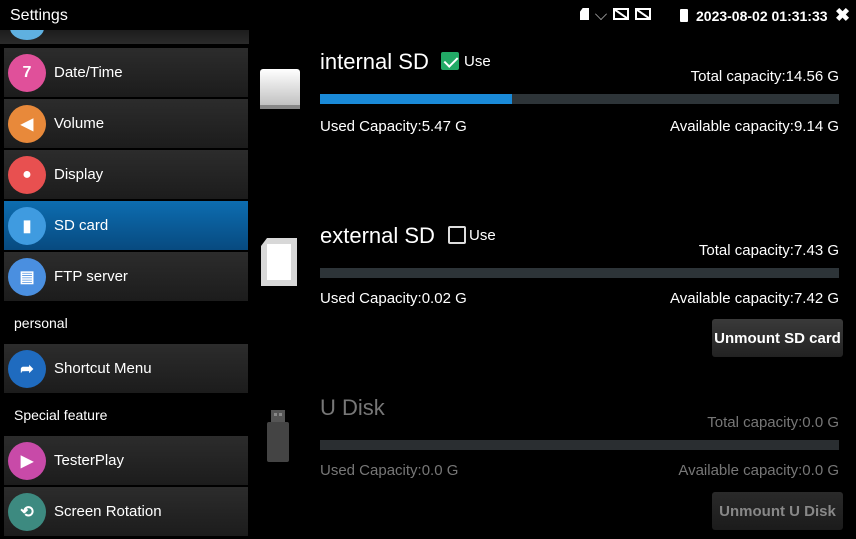 This screenshot has width=856, height=539. I want to click on internal-sd-available: Available capacity:9.14 G, so click(754, 126).